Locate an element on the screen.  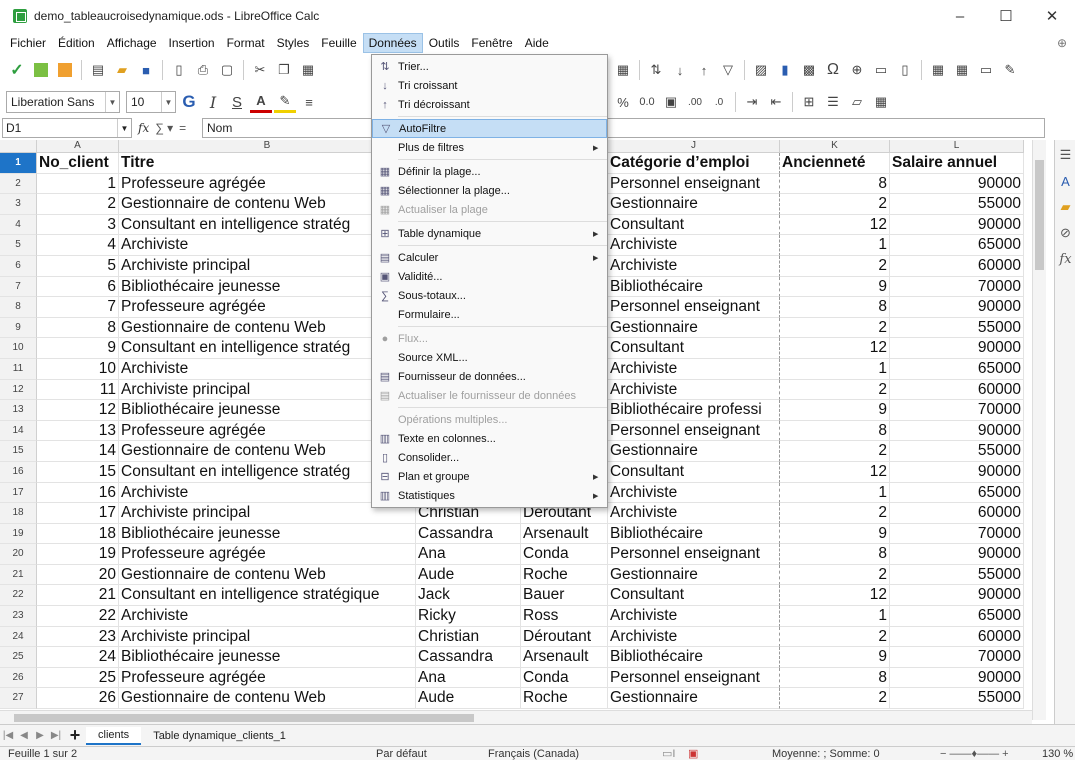
row-header: 23 is located at coordinates (18, 616).